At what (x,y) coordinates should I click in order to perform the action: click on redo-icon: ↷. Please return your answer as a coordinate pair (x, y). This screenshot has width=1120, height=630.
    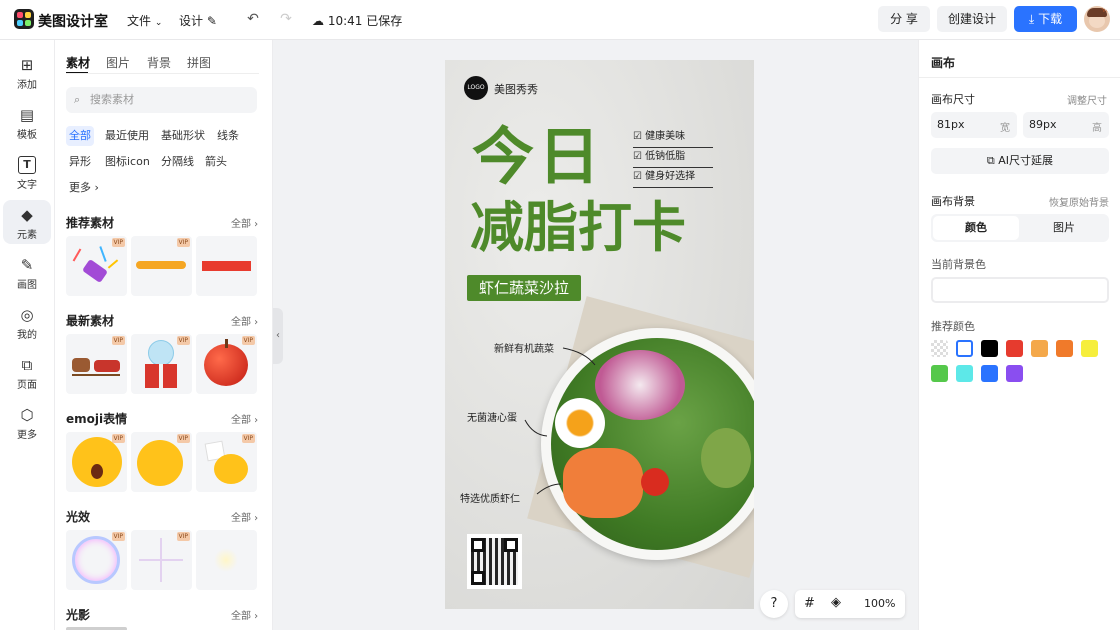
    Looking at the image, I should click on (286, 19).